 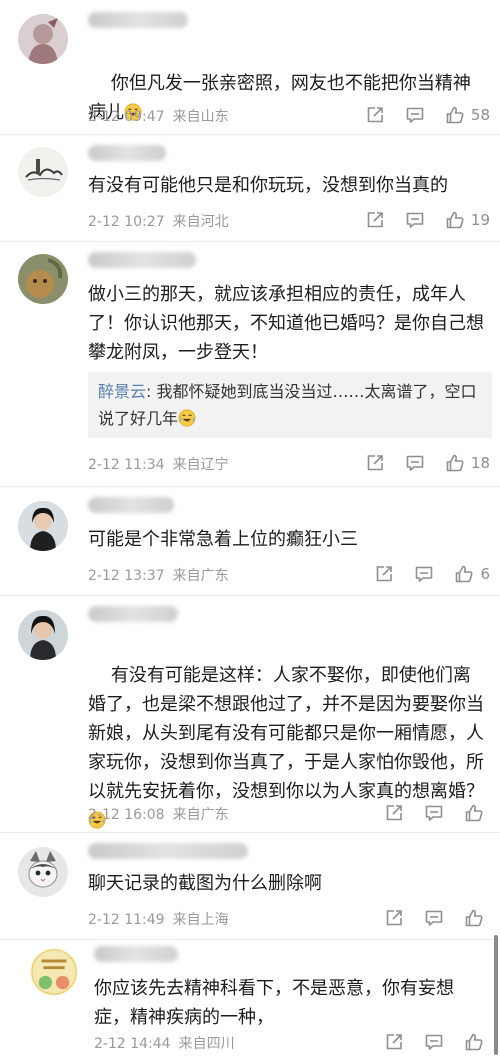 What do you see at coordinates (200, 920) in the screenshot?
I see `comment-location: 来自上海` at bounding box center [200, 920].